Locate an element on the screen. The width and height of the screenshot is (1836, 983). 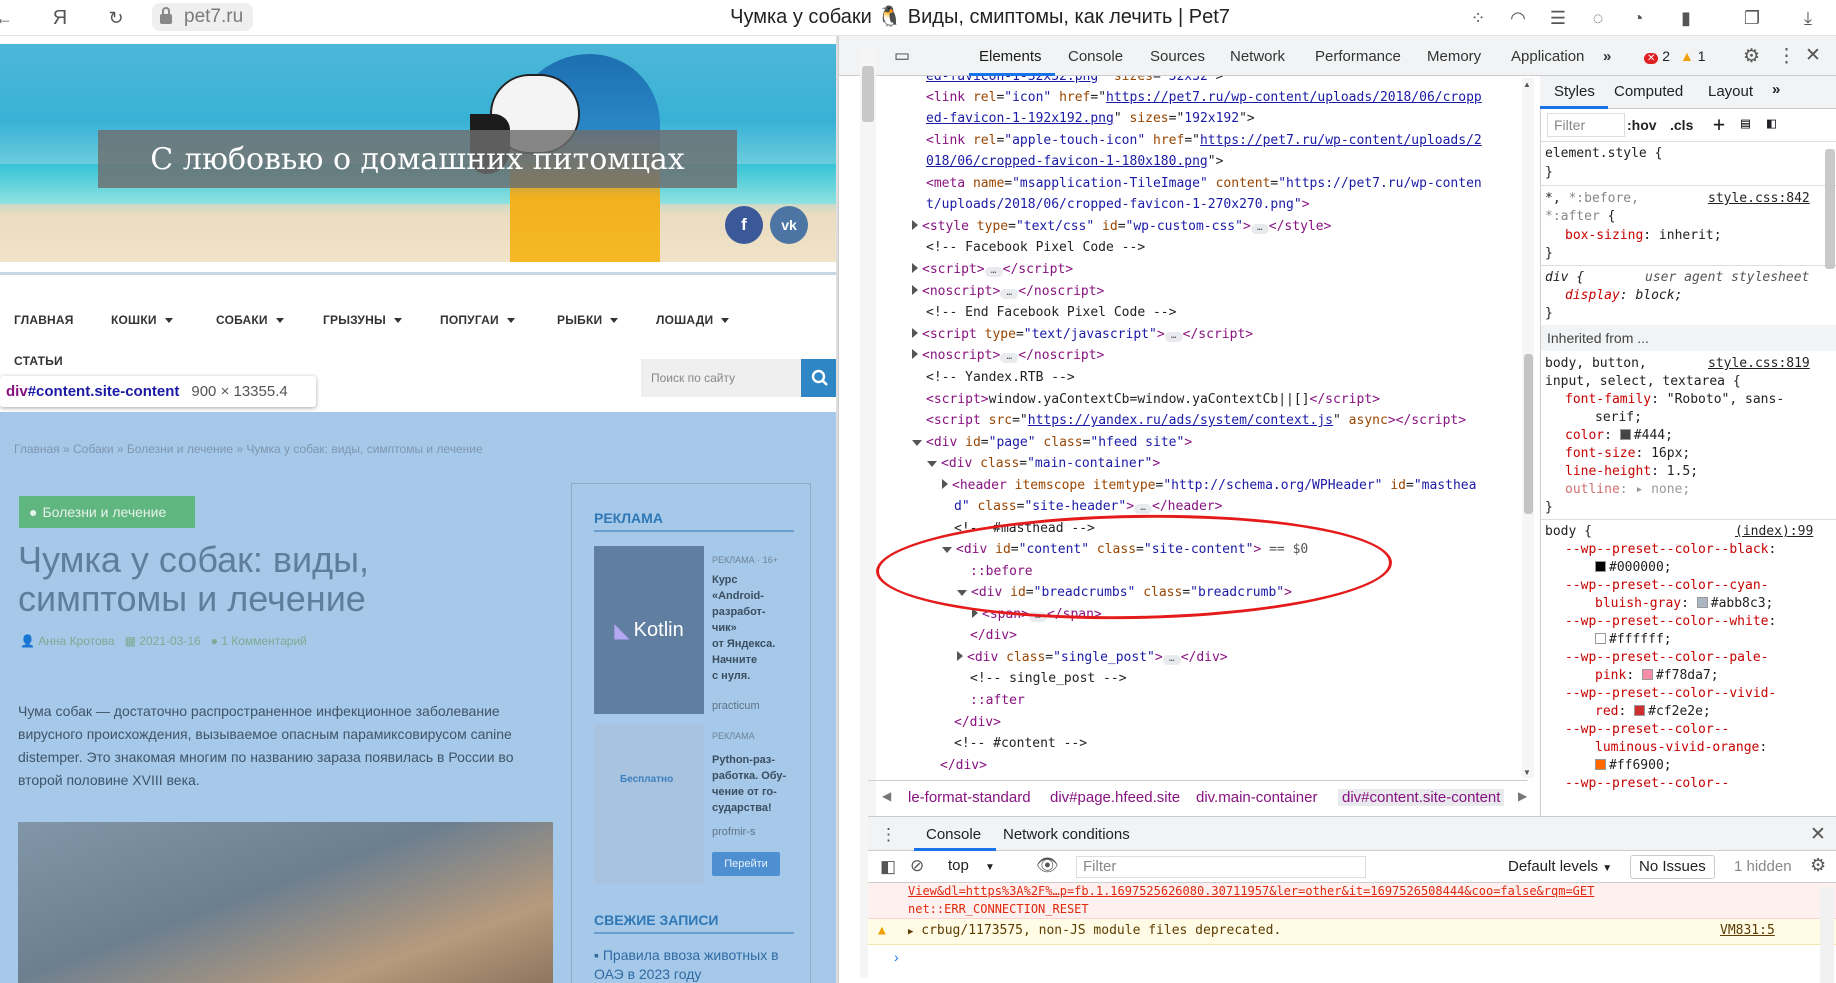
nav-item-home: ГЛАВНАЯ is located at coordinates (44, 320).